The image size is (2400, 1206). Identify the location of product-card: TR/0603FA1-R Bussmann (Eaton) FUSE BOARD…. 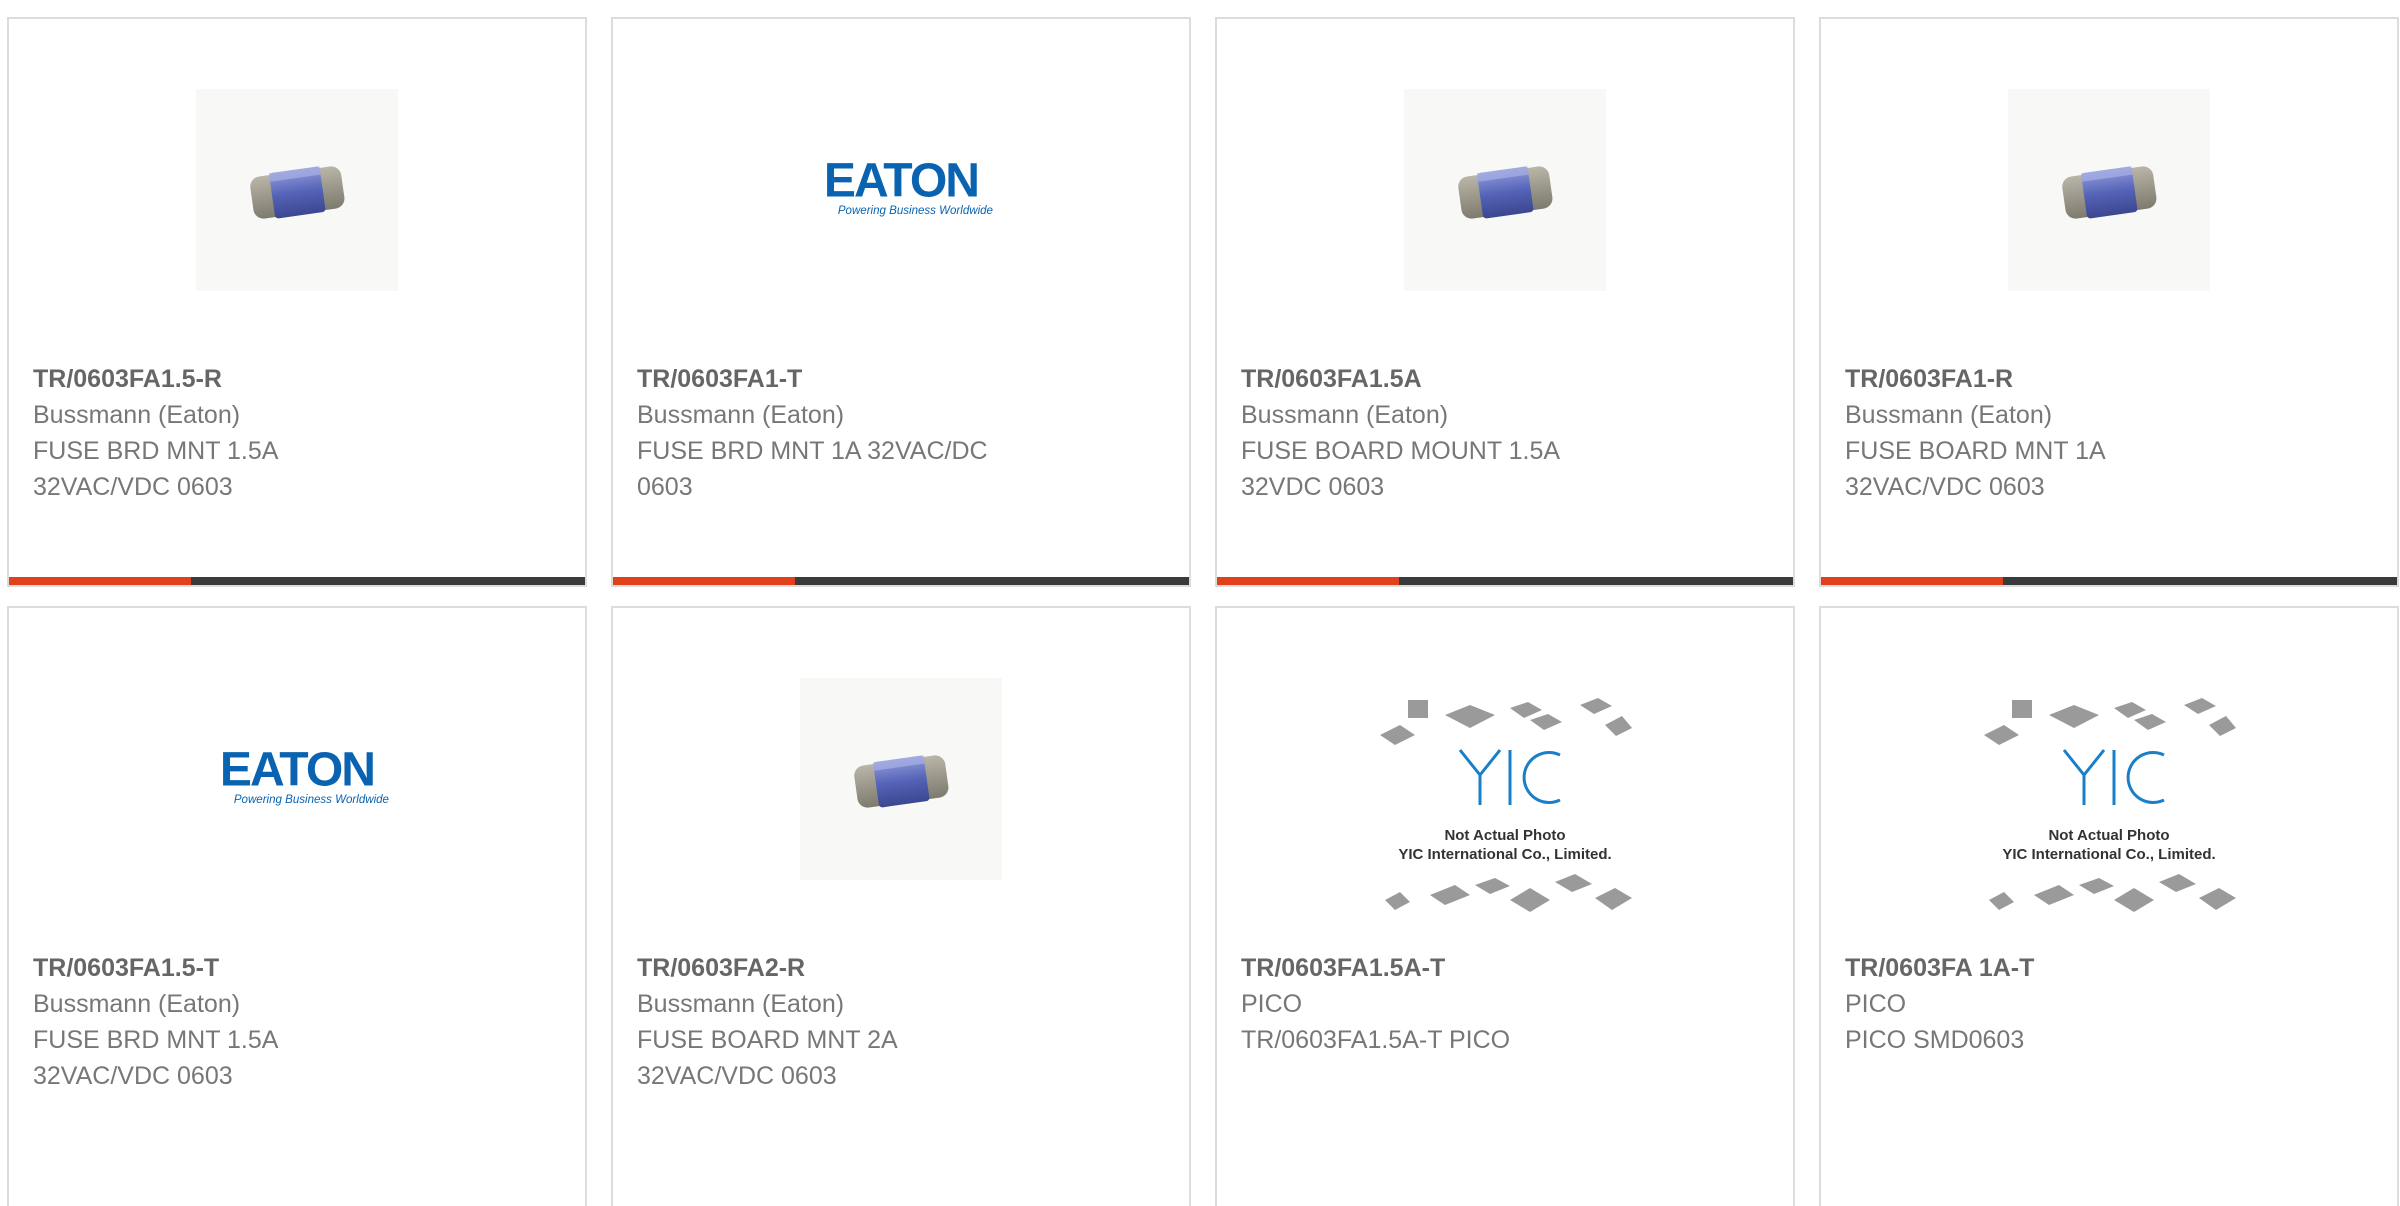
(2109, 302).